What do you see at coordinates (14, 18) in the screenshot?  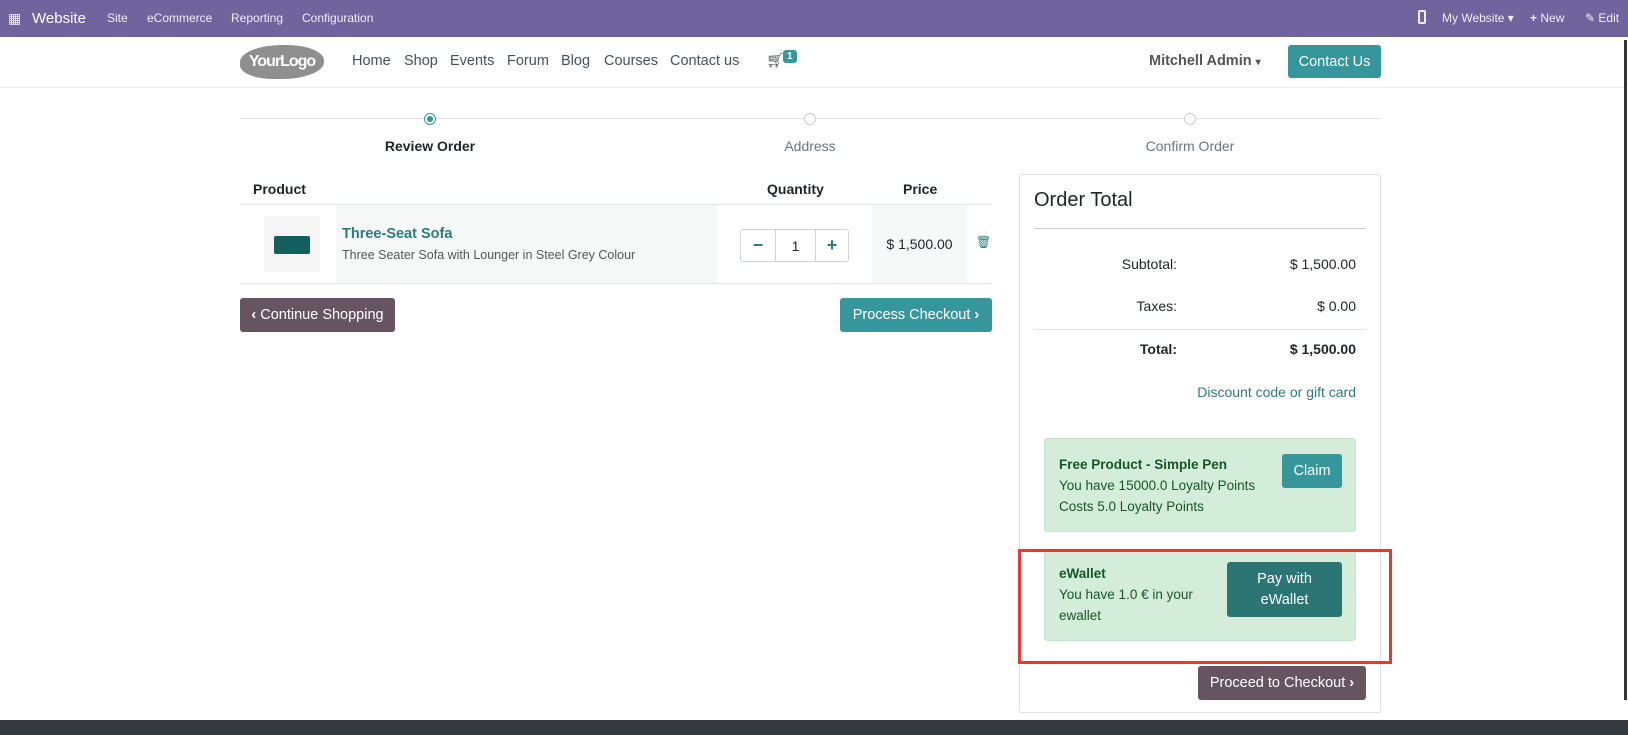 I see `apps-grid-icon: ▦` at bounding box center [14, 18].